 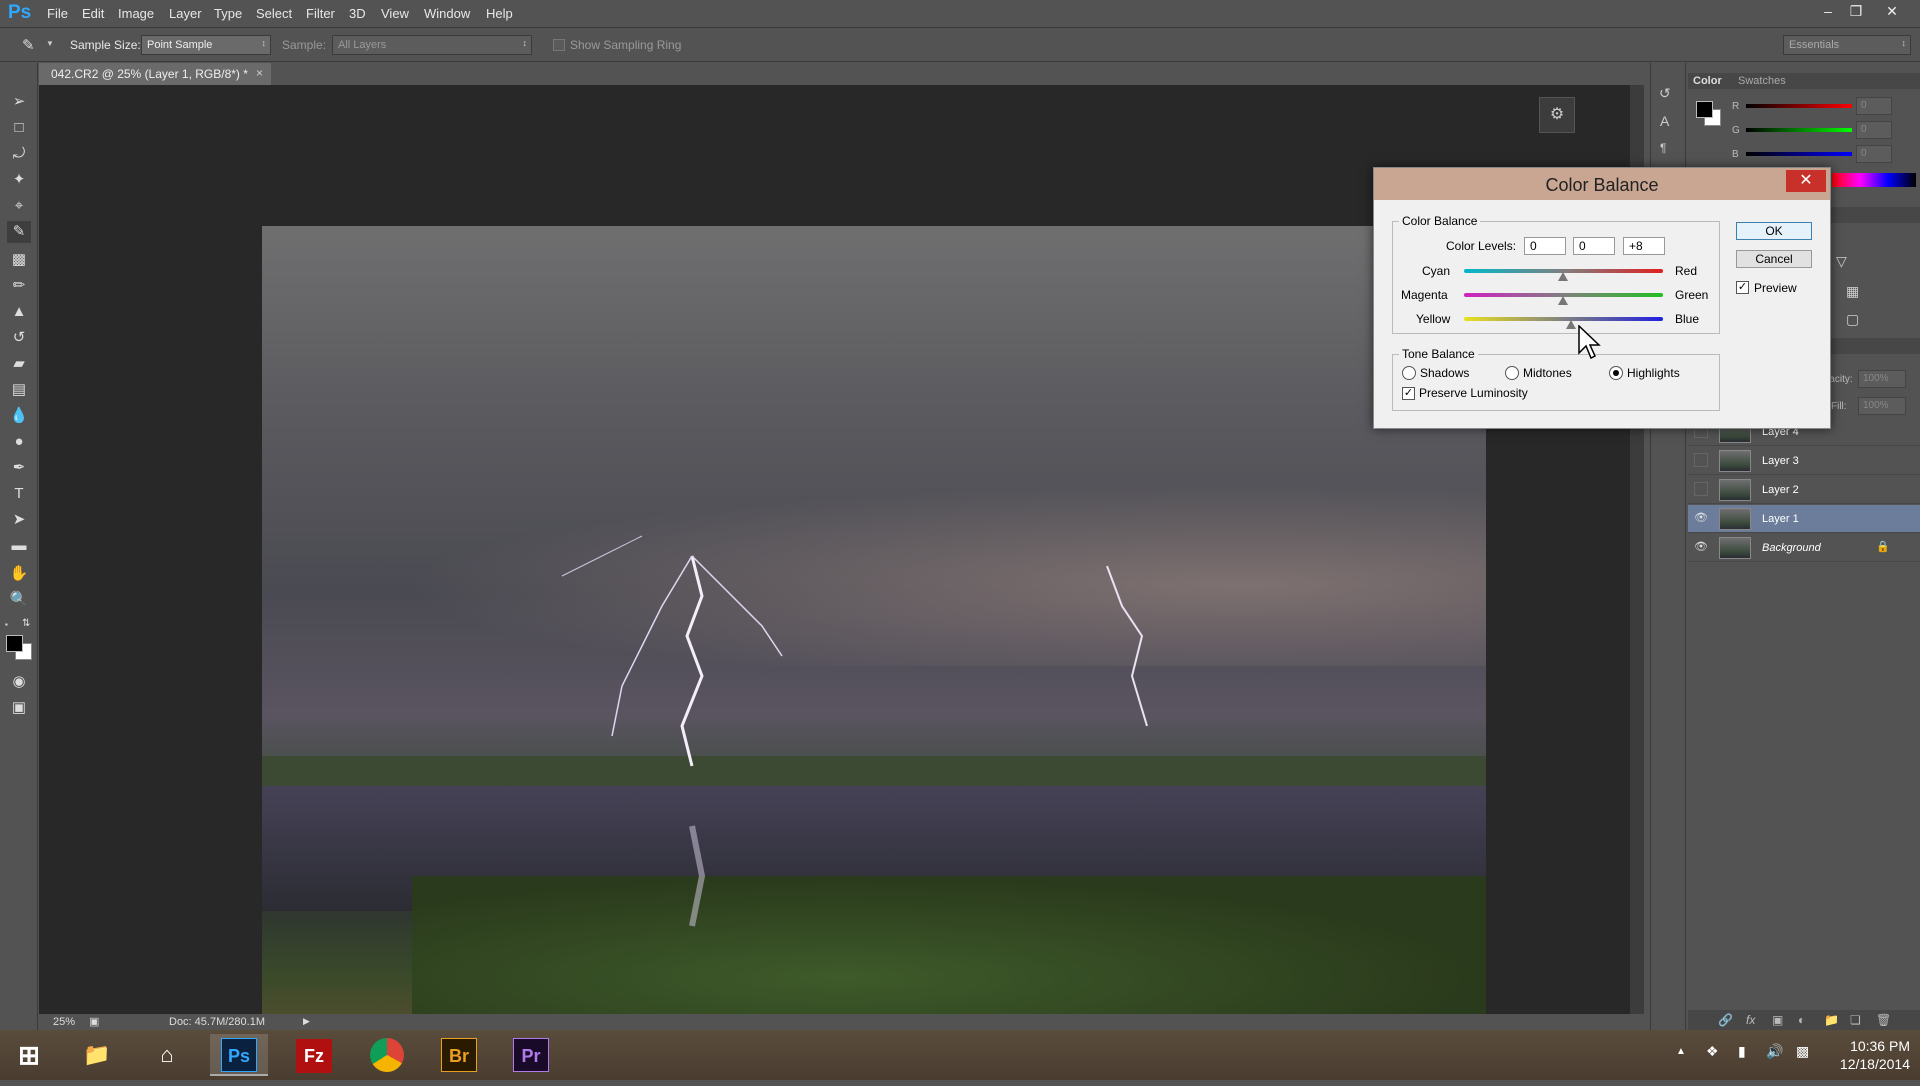 I want to click on fill-value: 100%, so click(x=1882, y=406).